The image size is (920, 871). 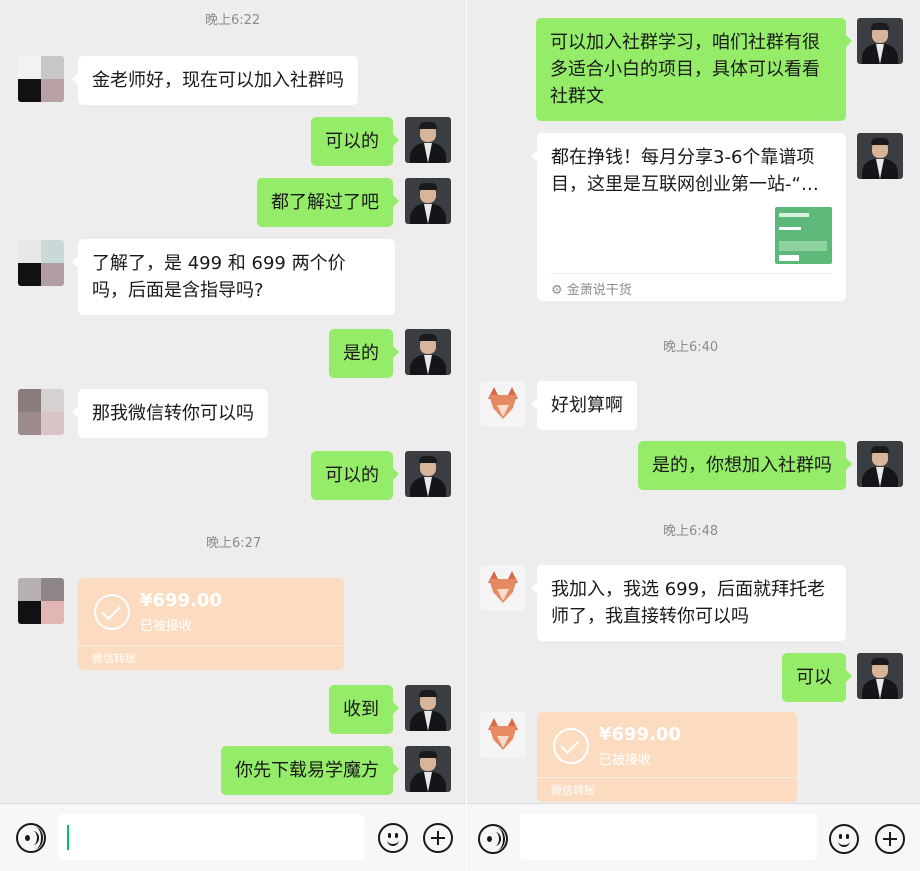 I want to click on link-card-source: ⚙ 金萧说干货, so click(x=591, y=290).